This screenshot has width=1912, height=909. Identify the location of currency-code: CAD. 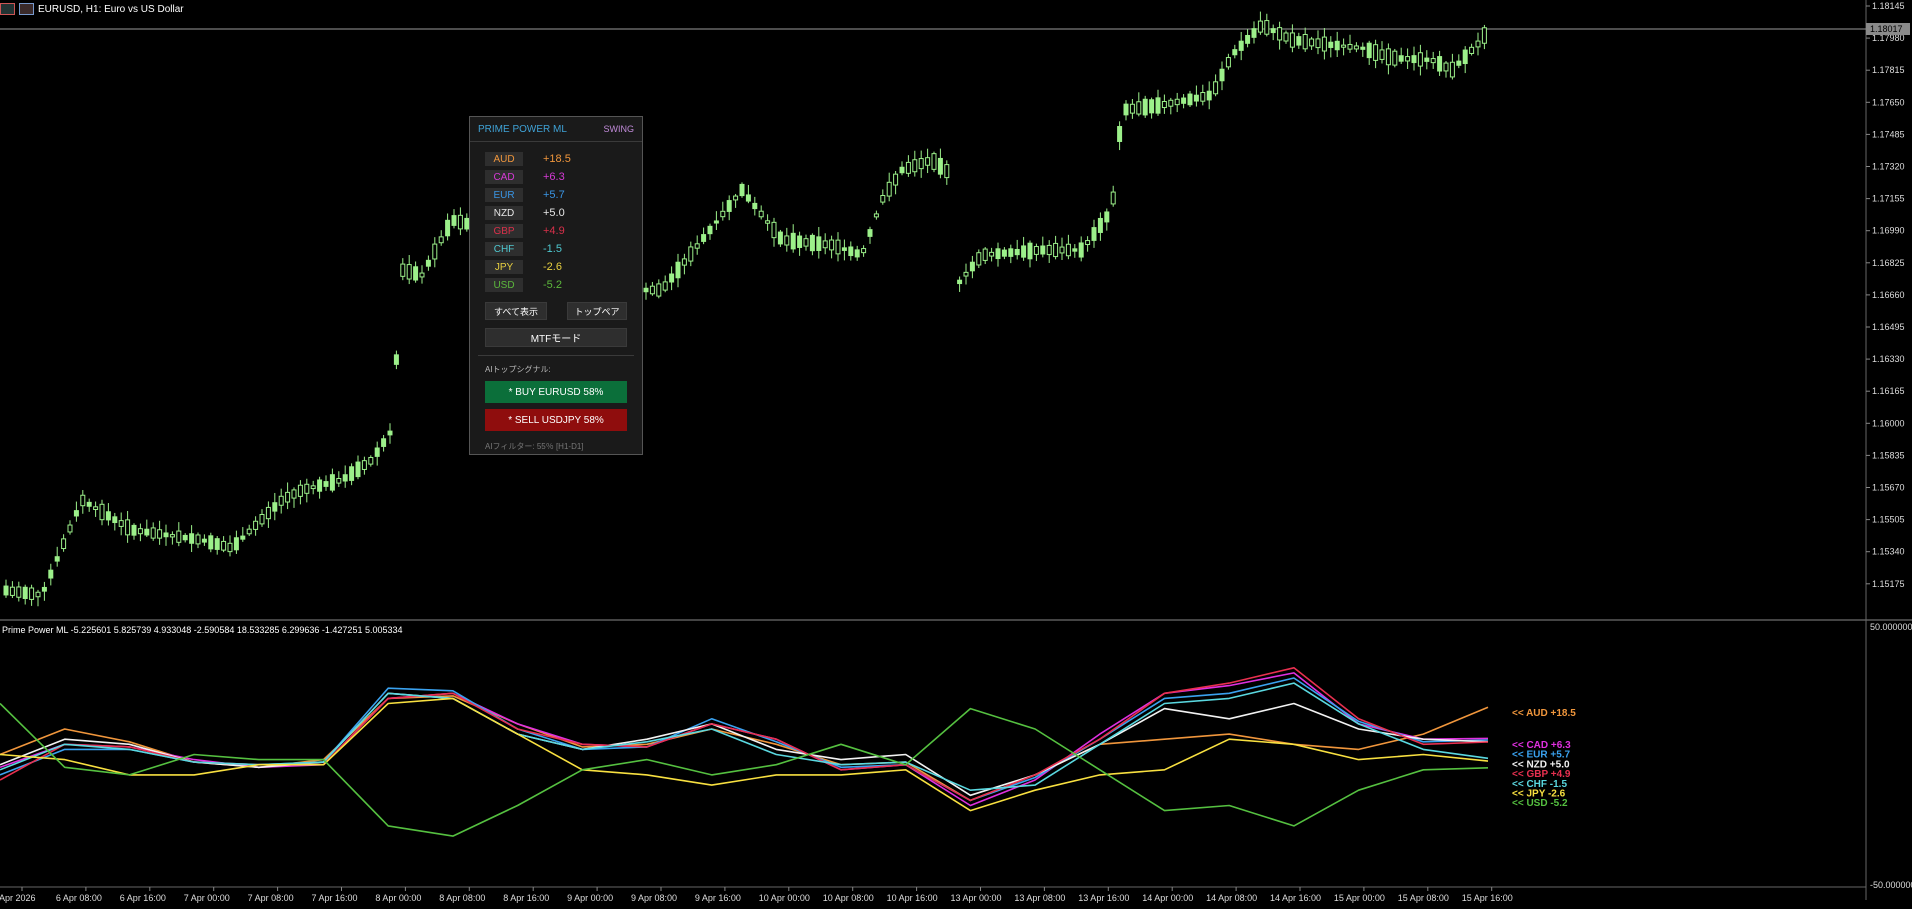
(504, 177).